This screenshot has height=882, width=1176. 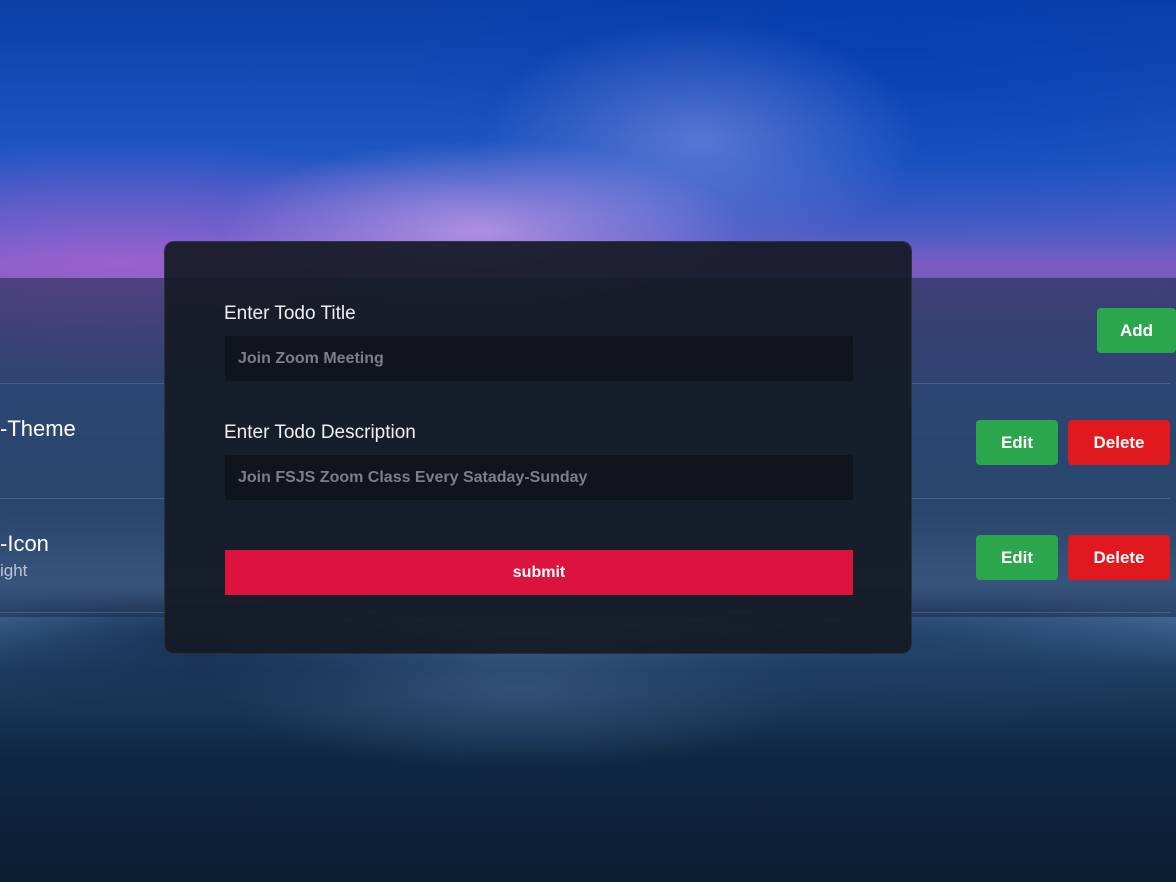 I want to click on todo-description-label: Enter Todo Description, so click(x=320, y=432).